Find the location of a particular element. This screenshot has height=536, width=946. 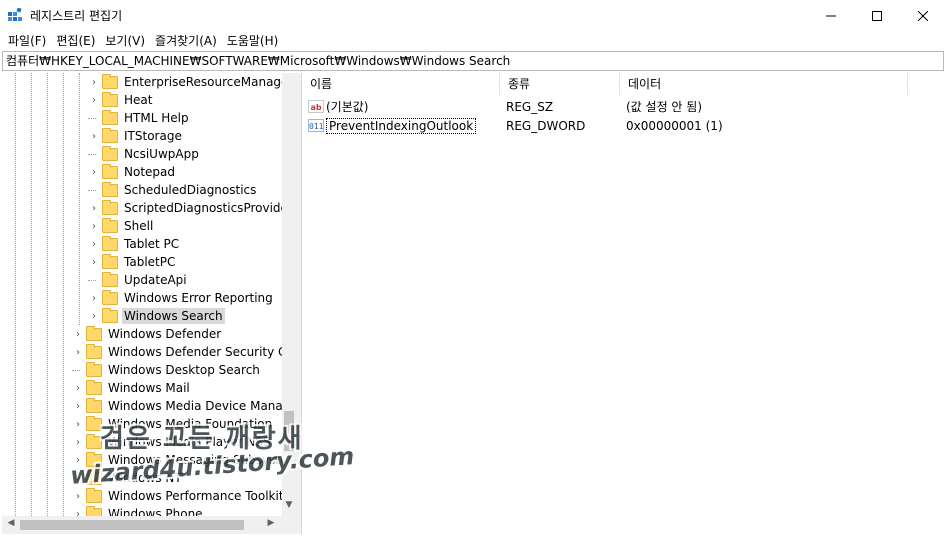

tree-item: › Windows Error Reporting is located at coordinates (181, 298).